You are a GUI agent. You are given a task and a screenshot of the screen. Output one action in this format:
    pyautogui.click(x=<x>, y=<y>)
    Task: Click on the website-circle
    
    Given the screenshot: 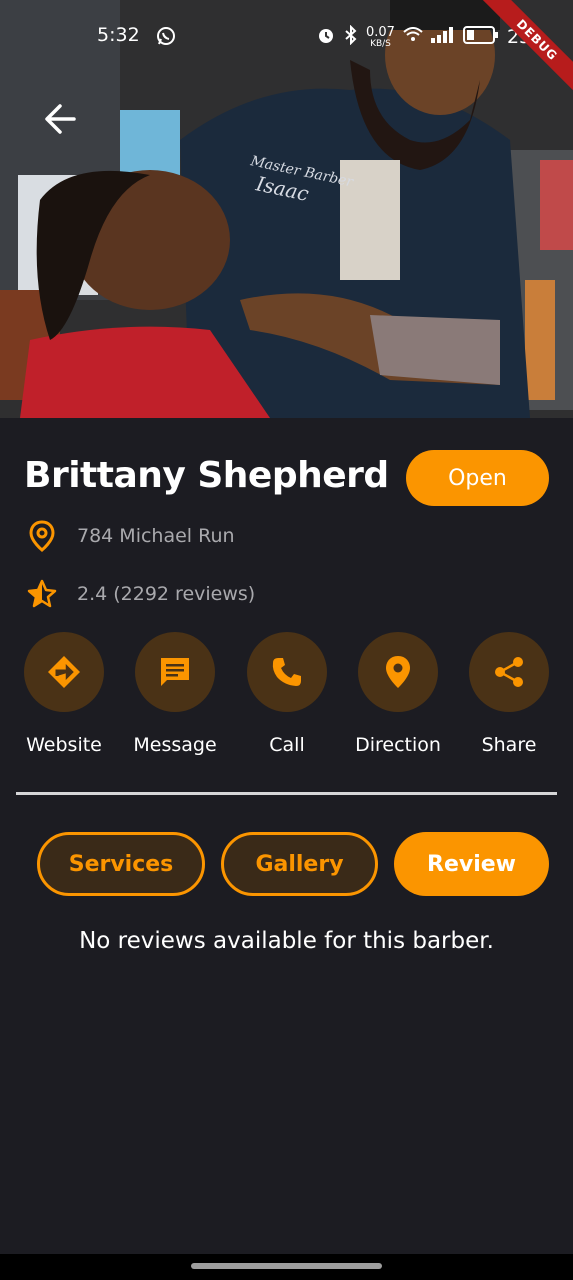 What is the action you would take?
    pyautogui.click(x=64, y=672)
    